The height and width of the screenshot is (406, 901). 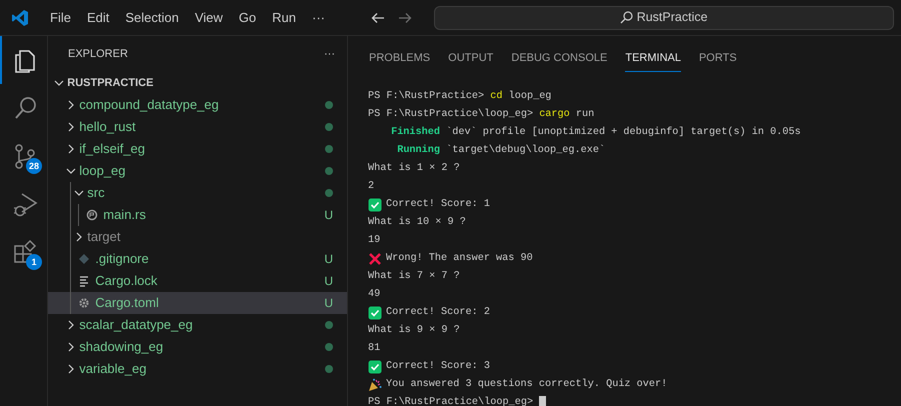 I want to click on tree-item: target, so click(x=197, y=237).